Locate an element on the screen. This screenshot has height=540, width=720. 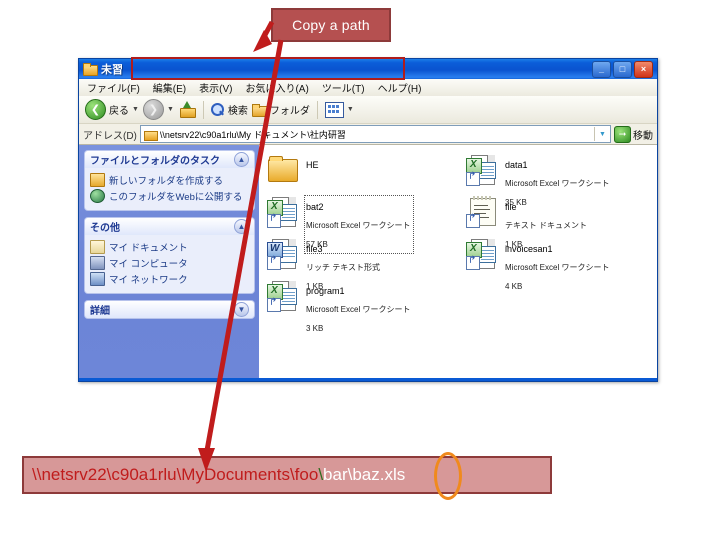
maximize-icon: □ is located at coordinates (622, 68).